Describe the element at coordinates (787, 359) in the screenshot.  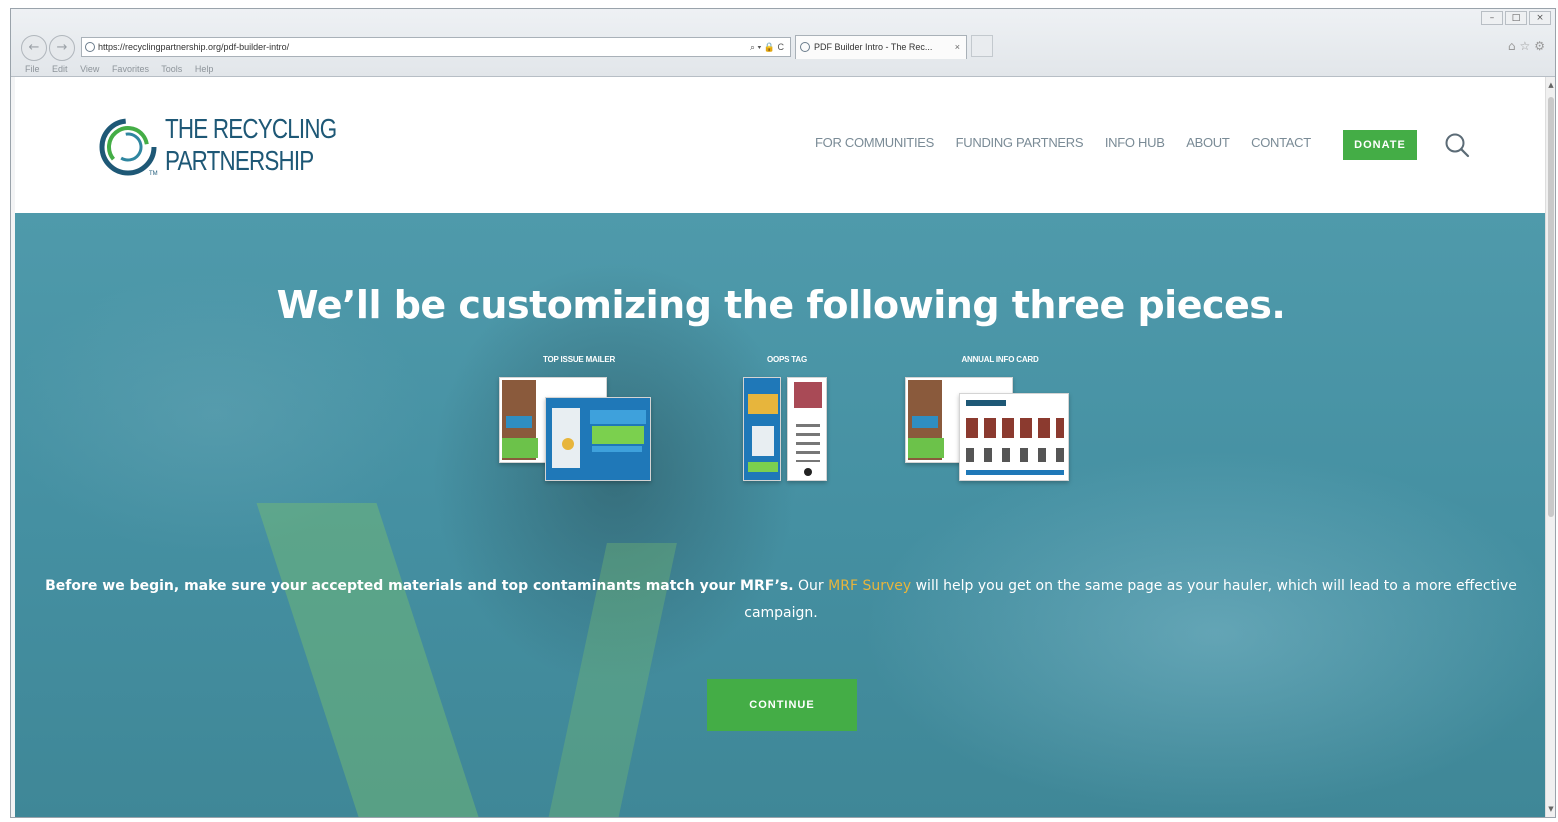
I see `piece-label: OOPS TAG` at that location.